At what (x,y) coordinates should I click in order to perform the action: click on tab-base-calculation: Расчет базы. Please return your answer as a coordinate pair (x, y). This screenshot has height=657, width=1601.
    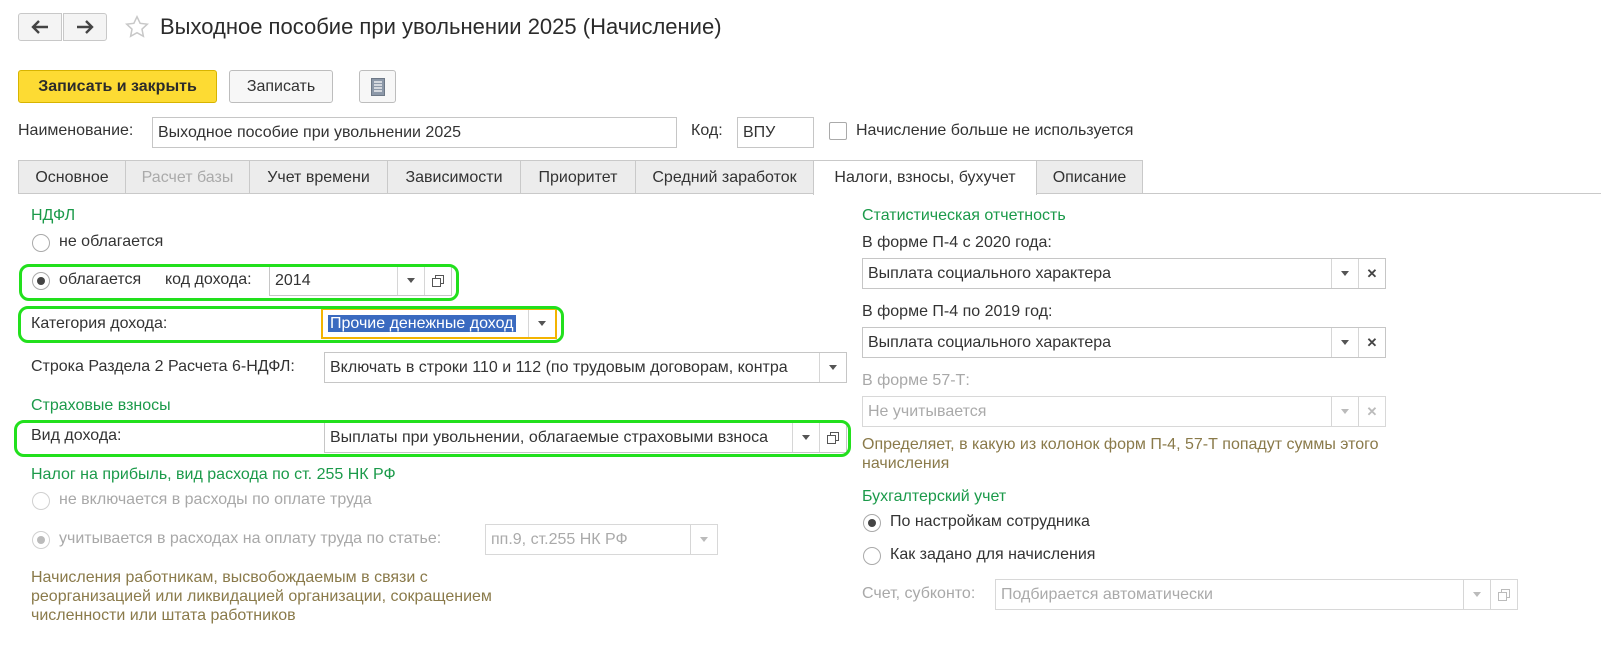
    Looking at the image, I should click on (187, 177).